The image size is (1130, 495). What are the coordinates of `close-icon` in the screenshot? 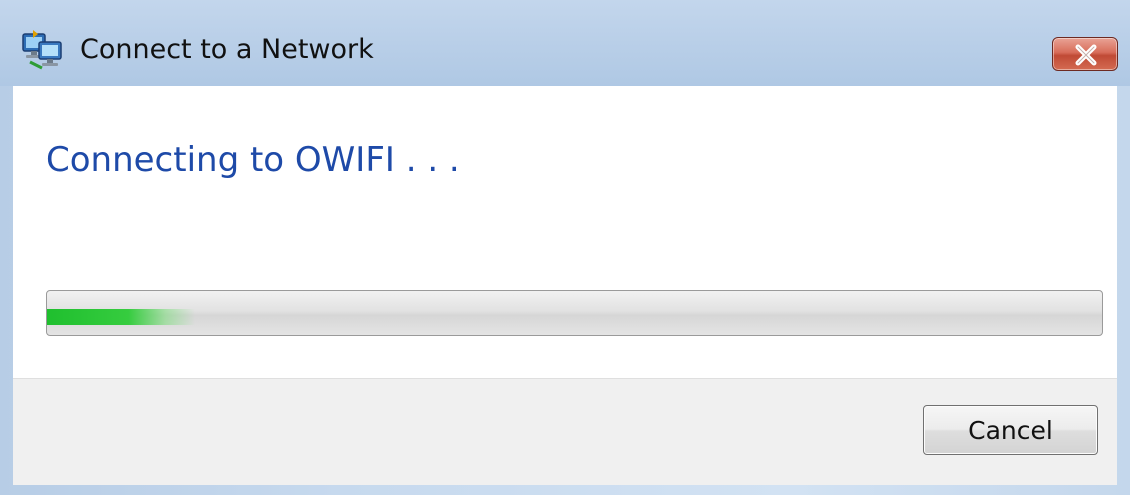 It's located at (1086, 55).